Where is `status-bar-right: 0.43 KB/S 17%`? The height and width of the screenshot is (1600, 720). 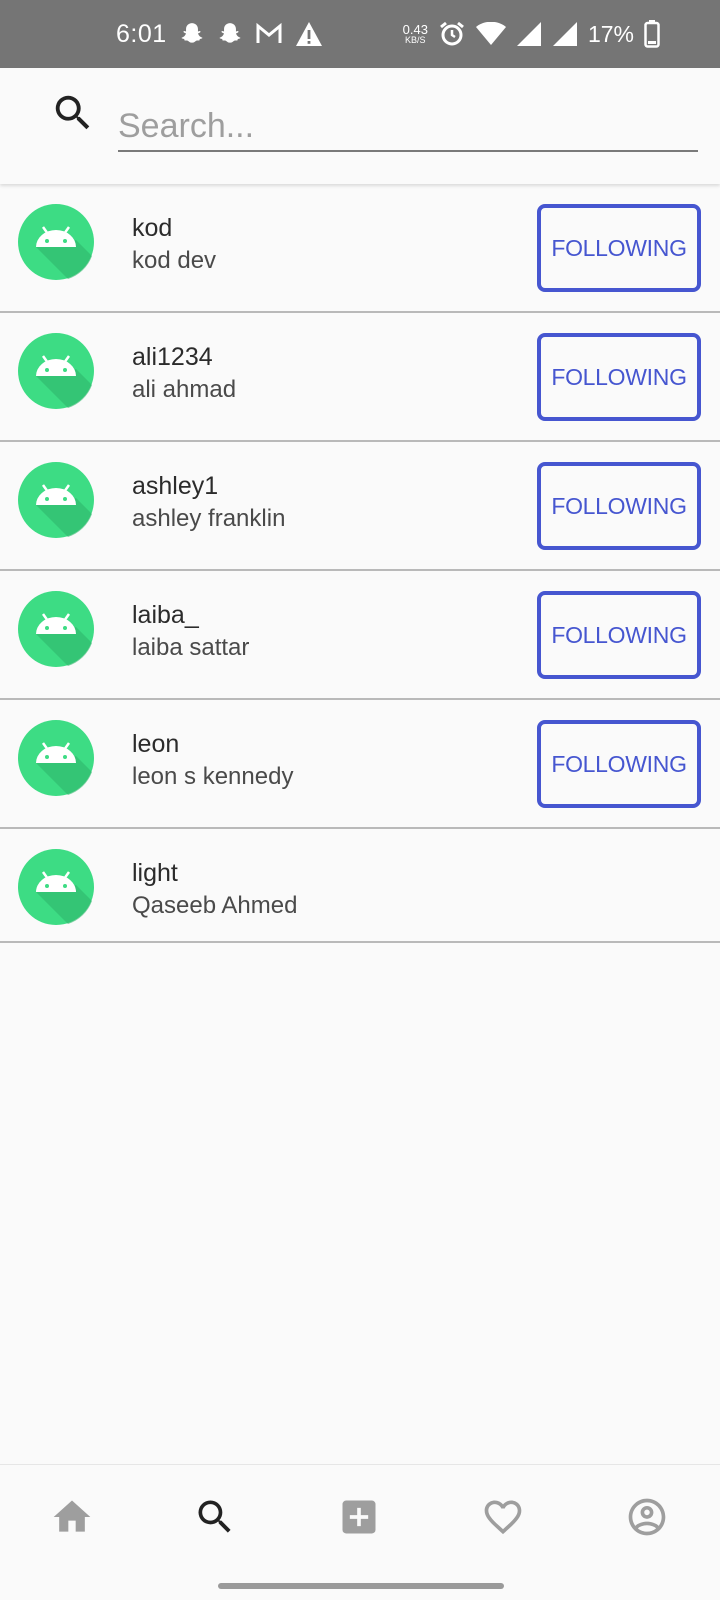 status-bar-right: 0.43 KB/S 17% is located at coordinates (531, 34).